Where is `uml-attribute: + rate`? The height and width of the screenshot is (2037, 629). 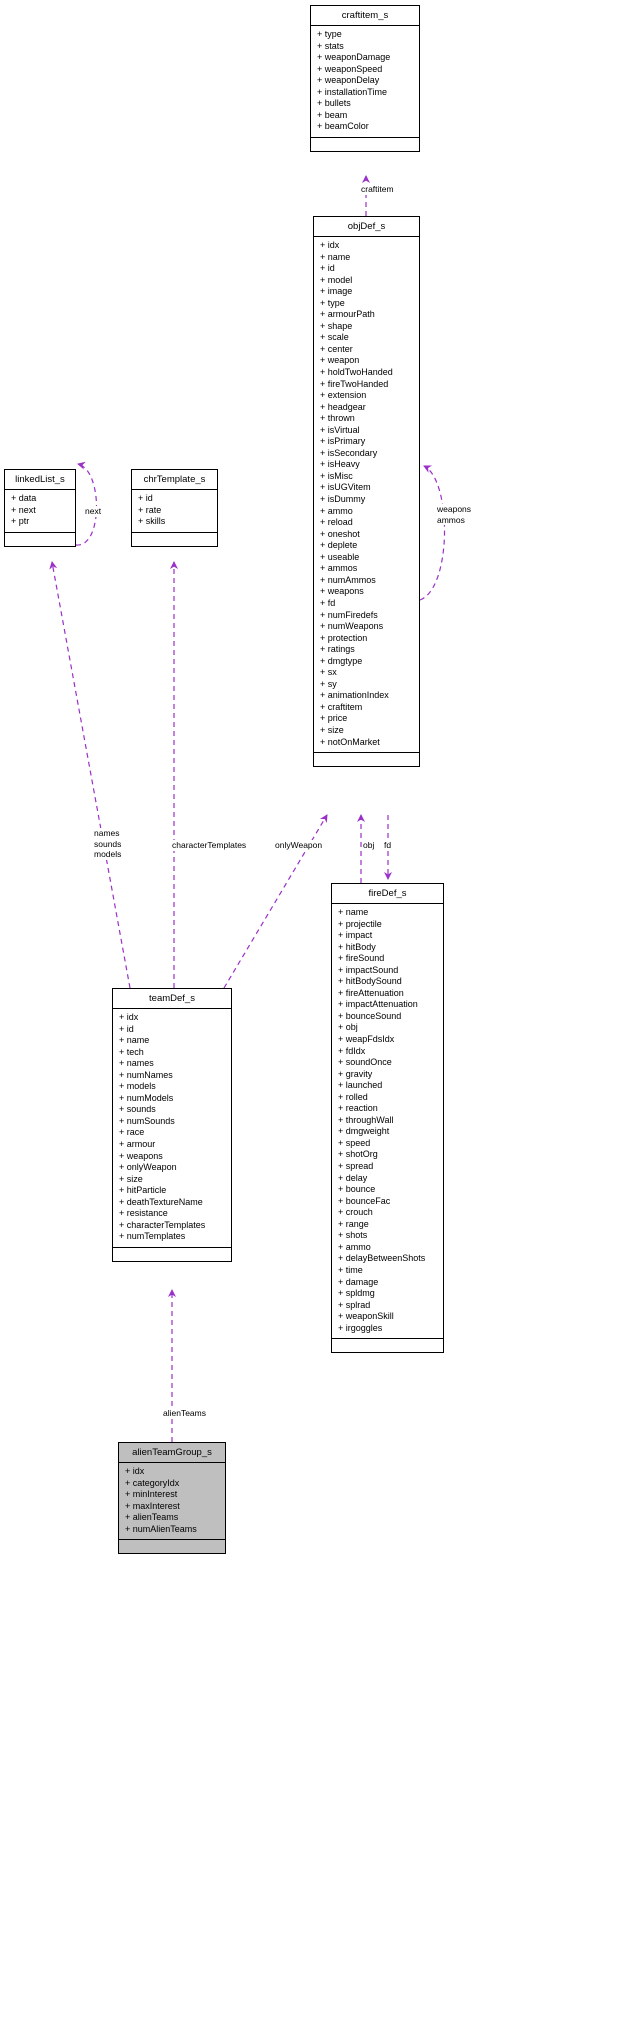 uml-attribute: + rate is located at coordinates (150, 509).